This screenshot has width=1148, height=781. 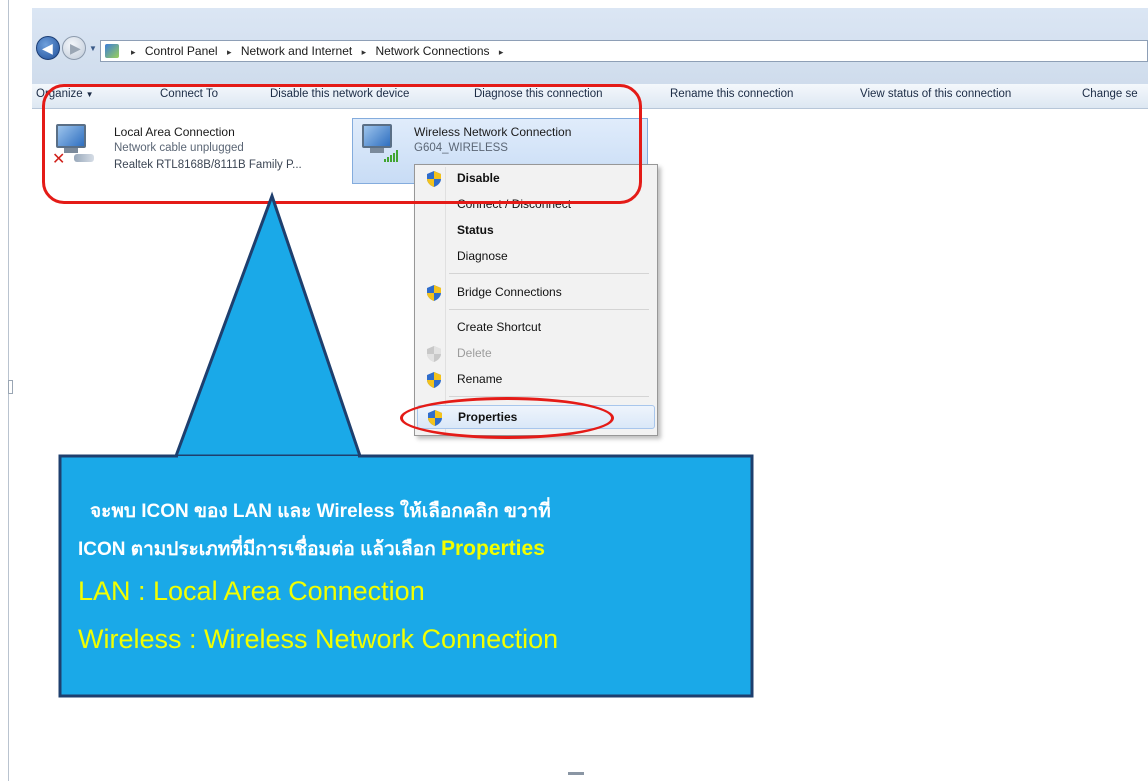 What do you see at coordinates (268, 324) in the screenshot?
I see `callout-pointer` at bounding box center [268, 324].